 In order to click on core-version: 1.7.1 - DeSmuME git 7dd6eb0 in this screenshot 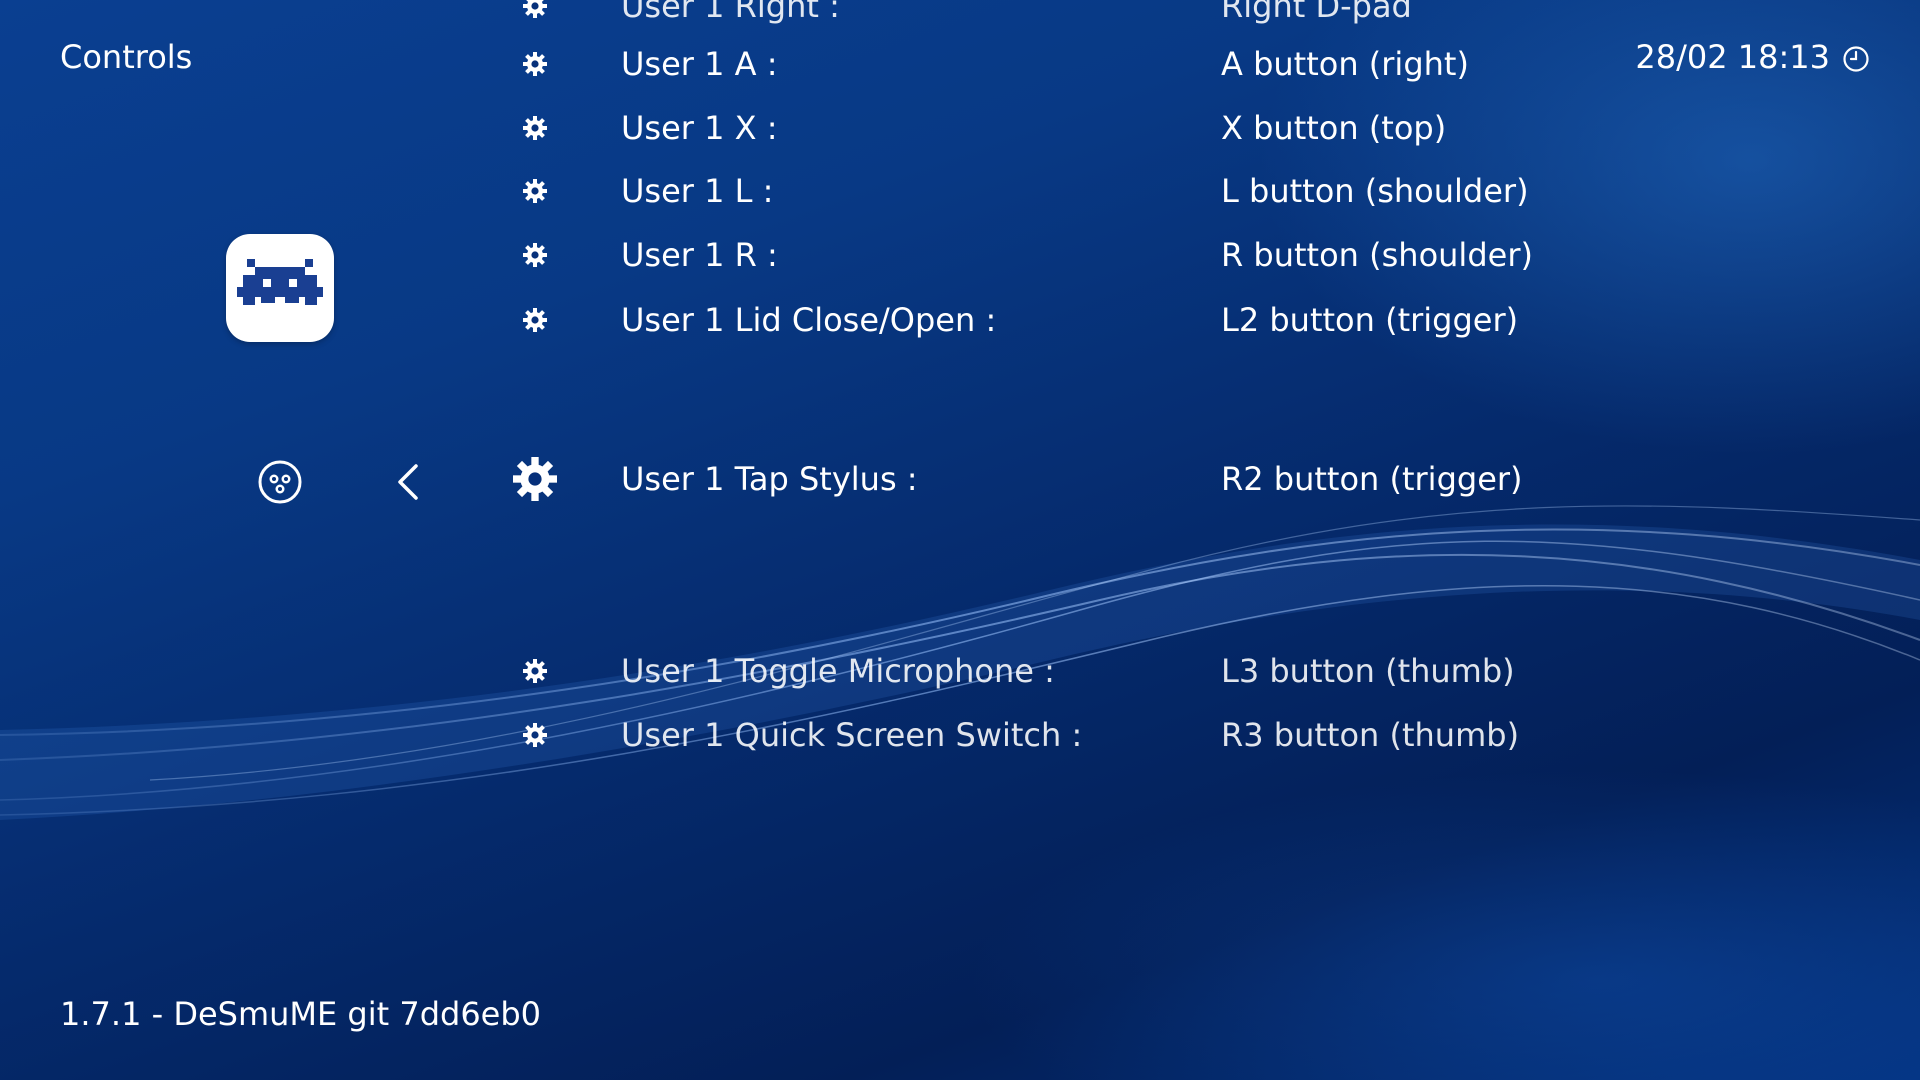, I will do `click(301, 1014)`.